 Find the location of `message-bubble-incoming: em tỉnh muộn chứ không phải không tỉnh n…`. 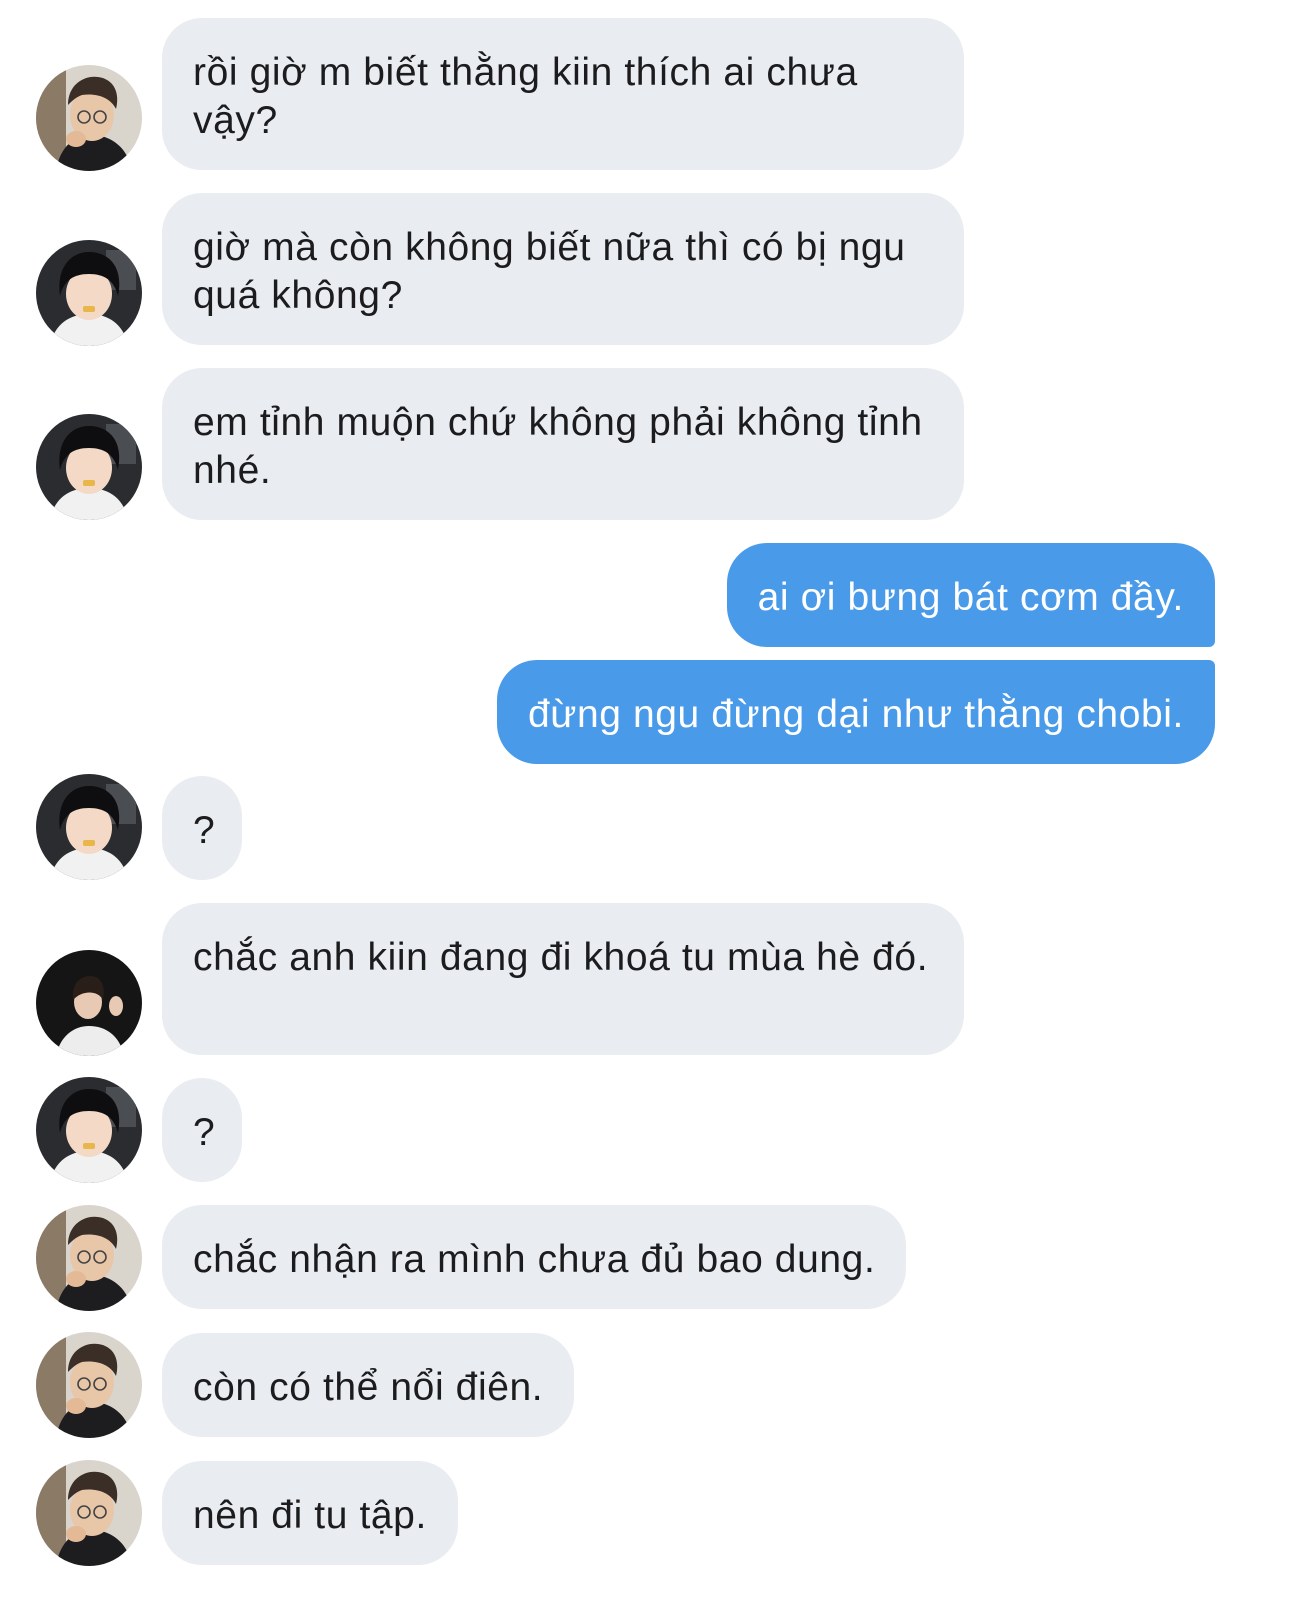

message-bubble-incoming: em tỉnh muộn chứ không phải không tỉnh n… is located at coordinates (563, 444).